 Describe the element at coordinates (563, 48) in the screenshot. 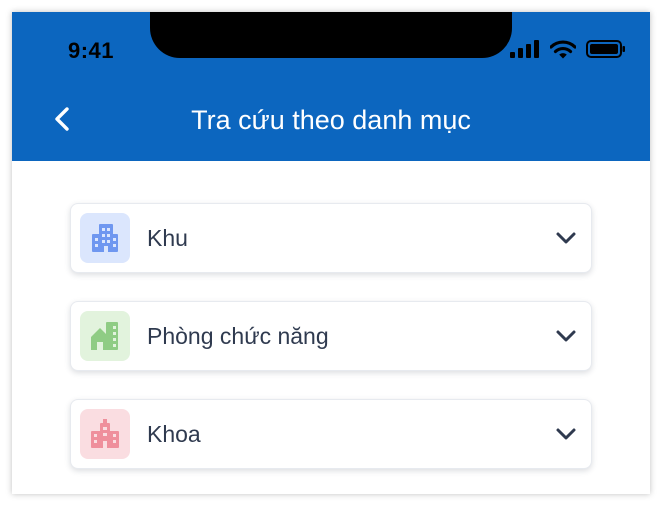

I see `wifi-icon` at that location.